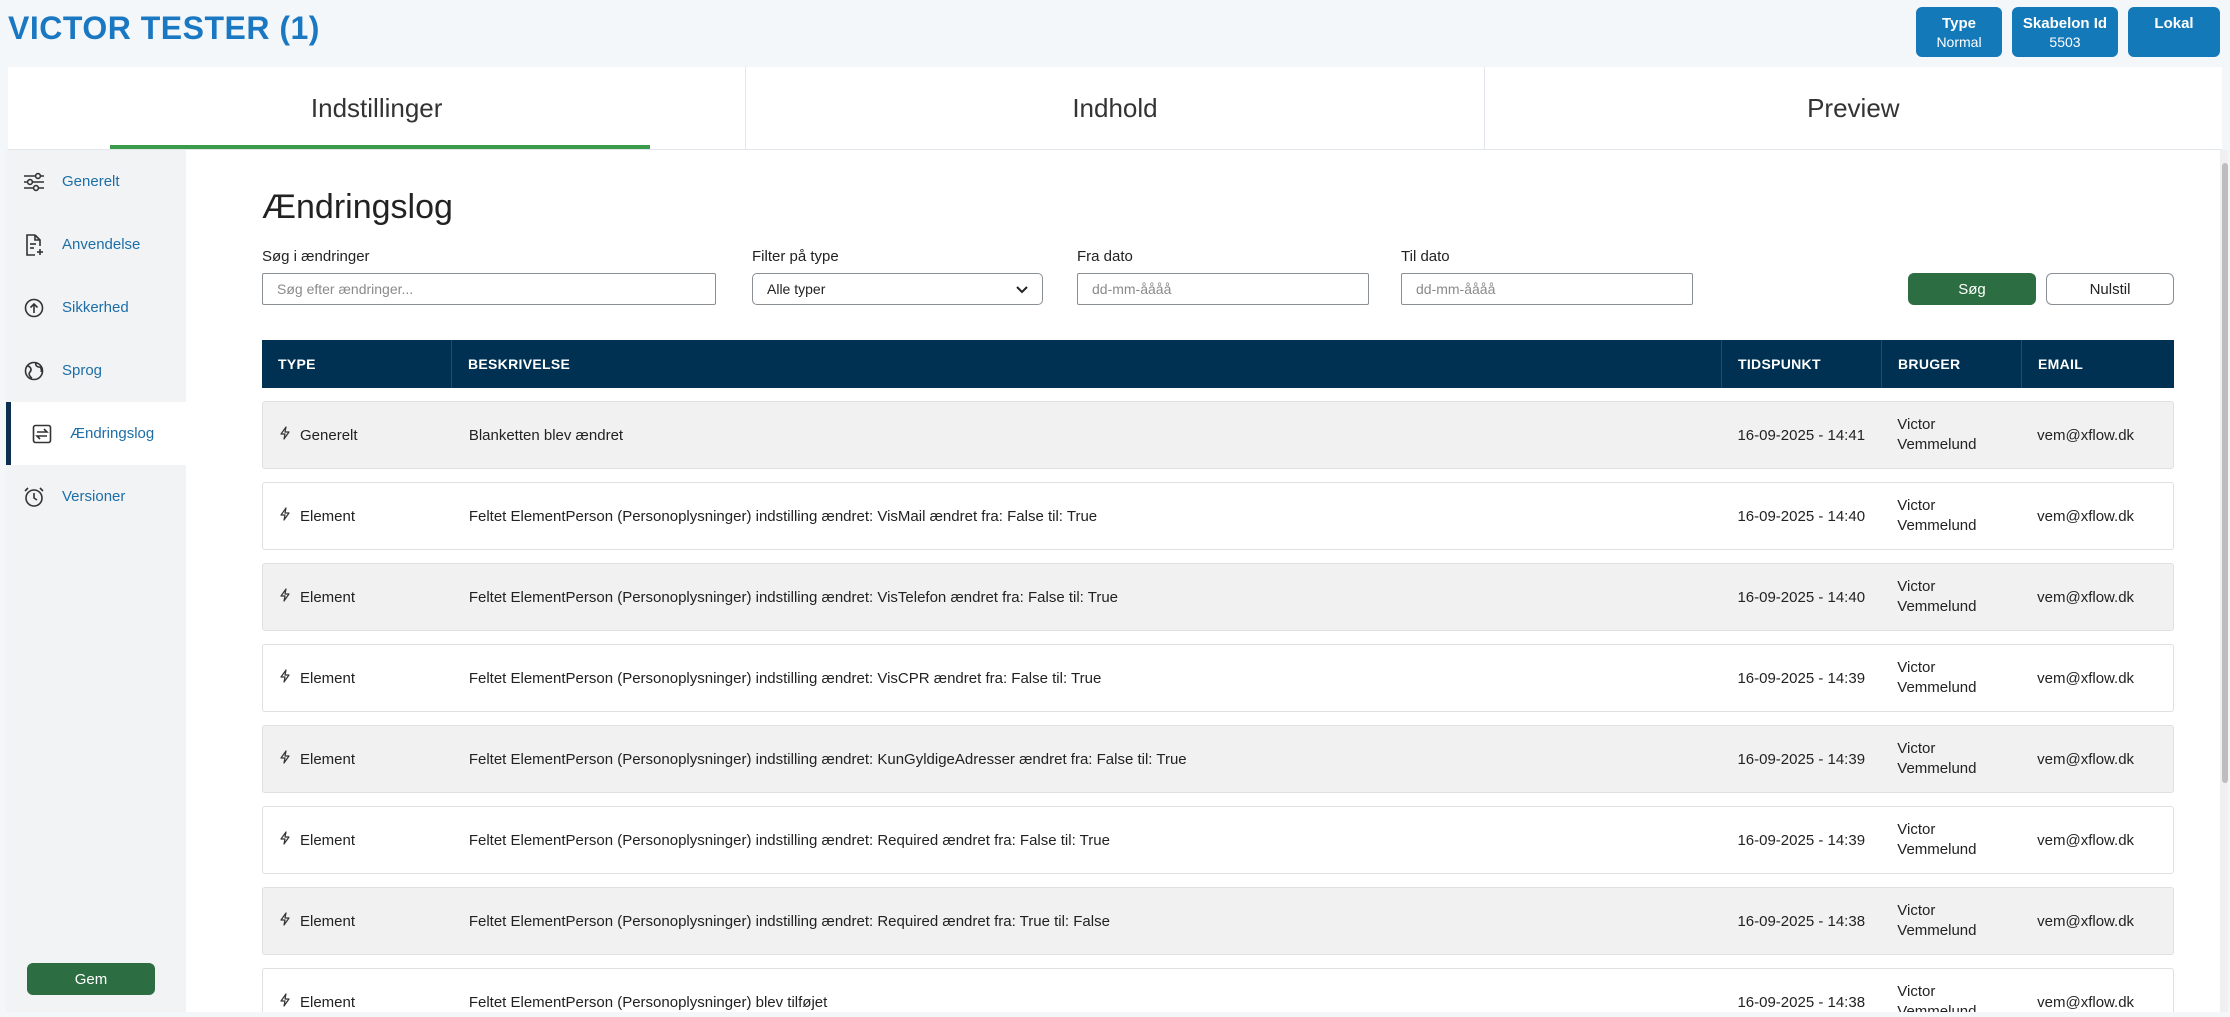  Describe the element at coordinates (1547, 289) in the screenshot. I see `to-date-input` at that location.